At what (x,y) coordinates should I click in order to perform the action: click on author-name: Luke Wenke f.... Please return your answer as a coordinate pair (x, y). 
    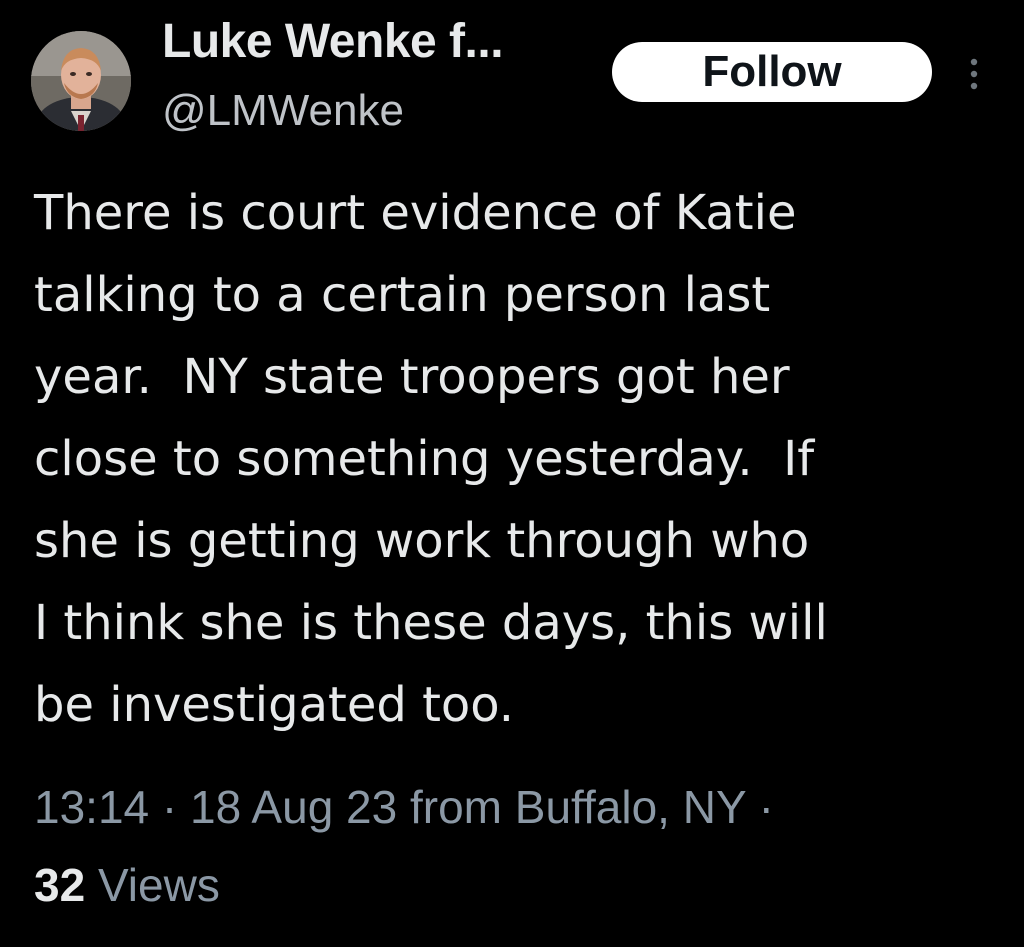
    Looking at the image, I should click on (333, 41).